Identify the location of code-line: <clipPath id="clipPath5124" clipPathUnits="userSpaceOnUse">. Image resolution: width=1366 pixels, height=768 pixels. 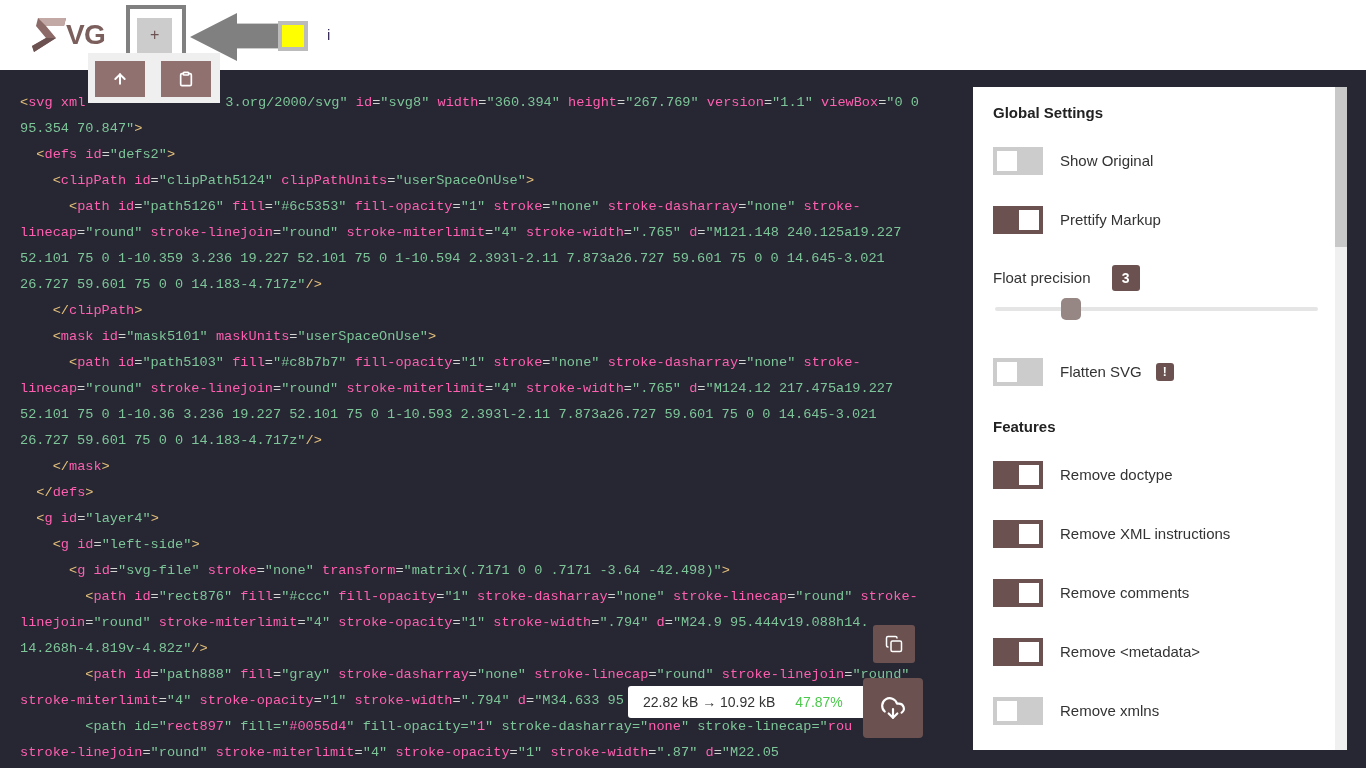
(293, 180).